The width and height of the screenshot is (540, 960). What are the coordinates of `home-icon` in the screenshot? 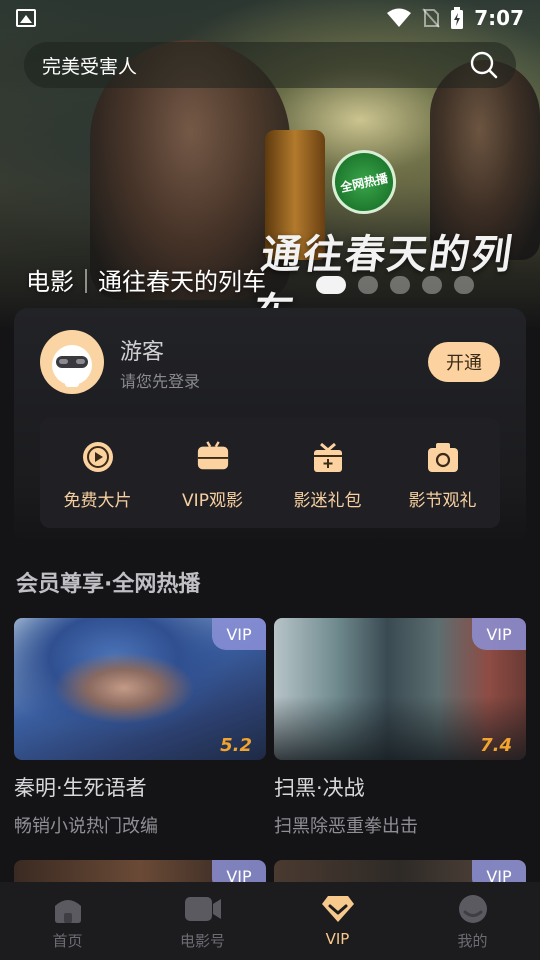 It's located at (67, 911).